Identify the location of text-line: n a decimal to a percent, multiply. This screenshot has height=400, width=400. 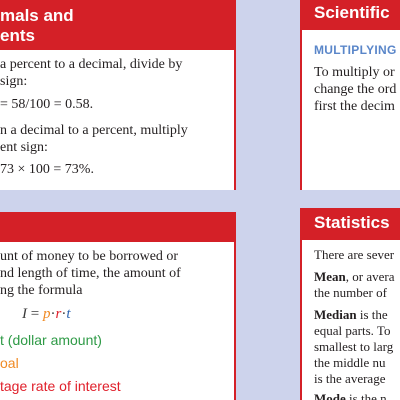
(94, 130).